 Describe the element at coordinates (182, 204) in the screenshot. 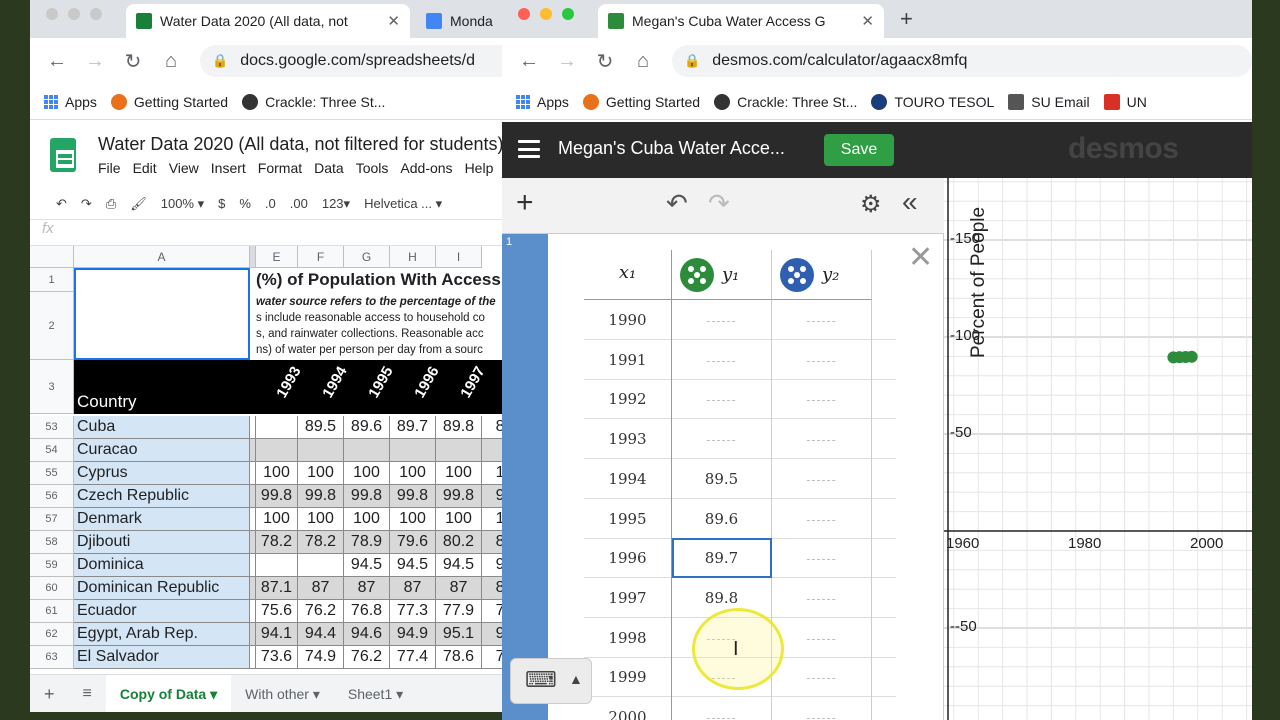

I see `zoom-select: 100% ▾` at that location.